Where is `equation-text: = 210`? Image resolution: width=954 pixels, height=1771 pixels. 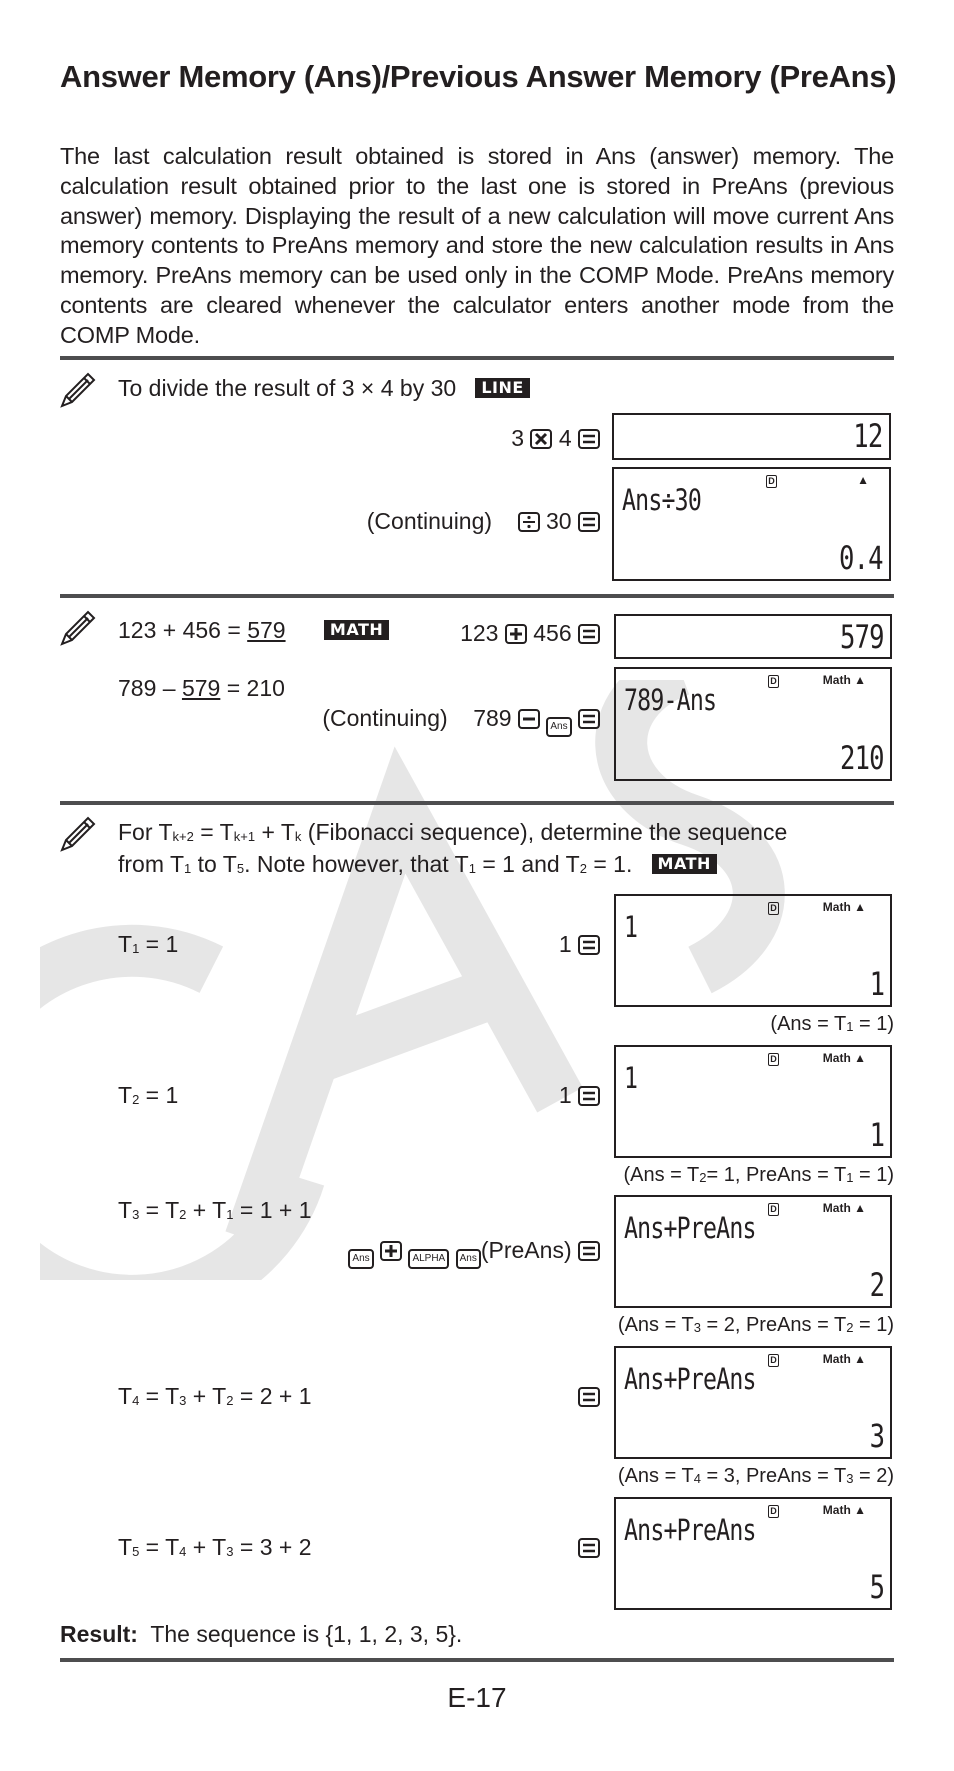
equation-text: = 210 is located at coordinates (252, 688).